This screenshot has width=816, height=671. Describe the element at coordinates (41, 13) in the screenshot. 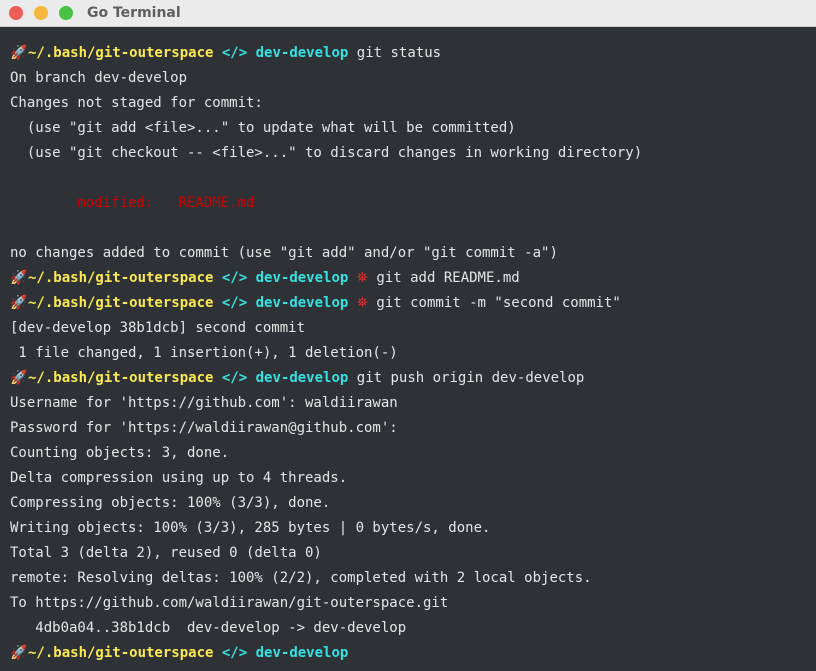

I see `minimize-button` at that location.